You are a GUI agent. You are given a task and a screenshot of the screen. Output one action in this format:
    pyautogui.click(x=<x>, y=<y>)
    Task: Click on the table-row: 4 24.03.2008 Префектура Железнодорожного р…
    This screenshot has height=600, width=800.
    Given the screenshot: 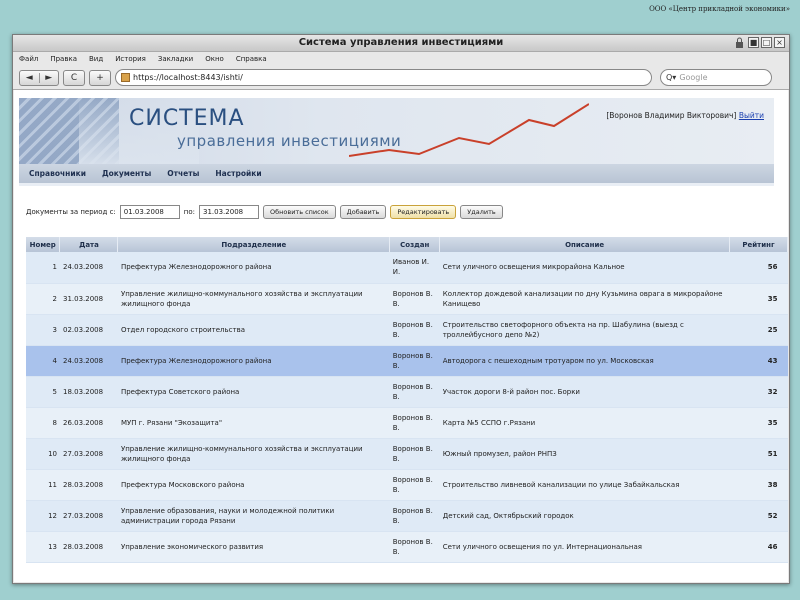 What is the action you would take?
    pyautogui.click(x=407, y=361)
    